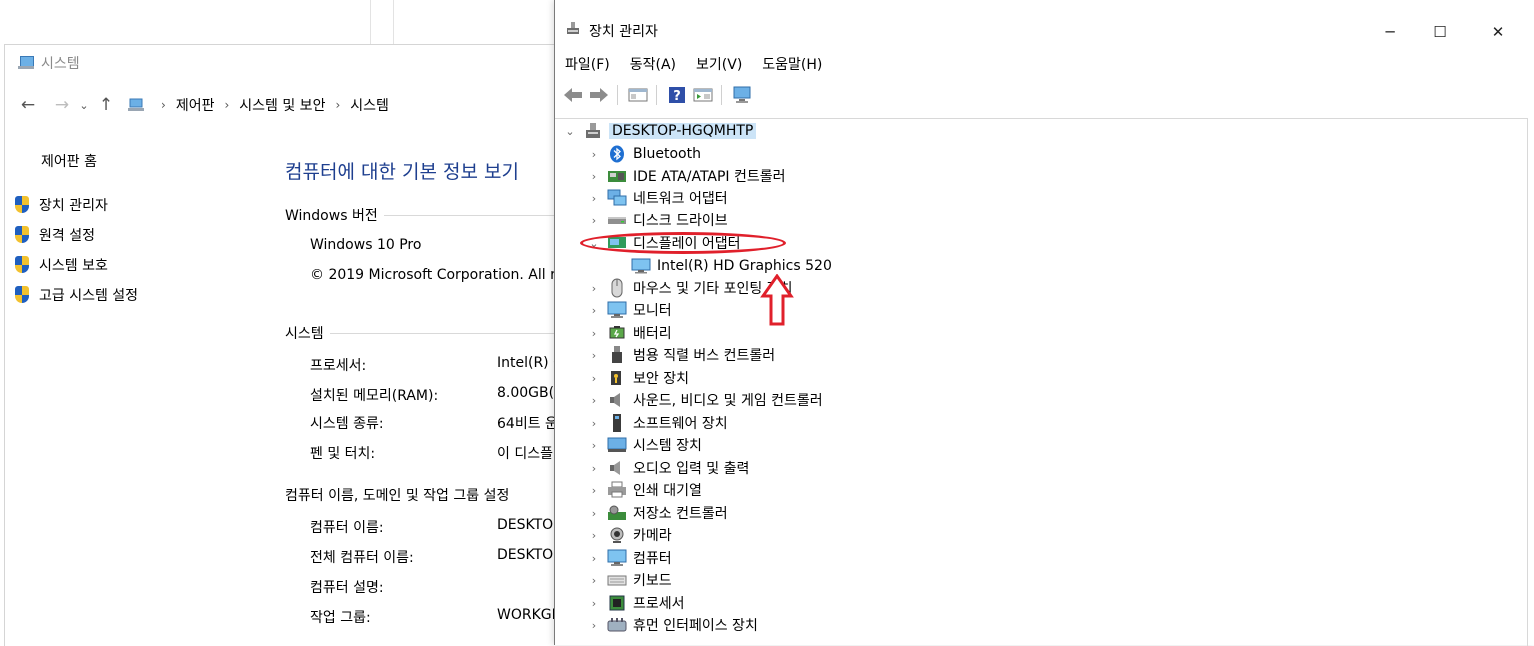 This screenshot has height=646, width=1534. I want to click on menu-file: 파일(F), so click(587, 66).